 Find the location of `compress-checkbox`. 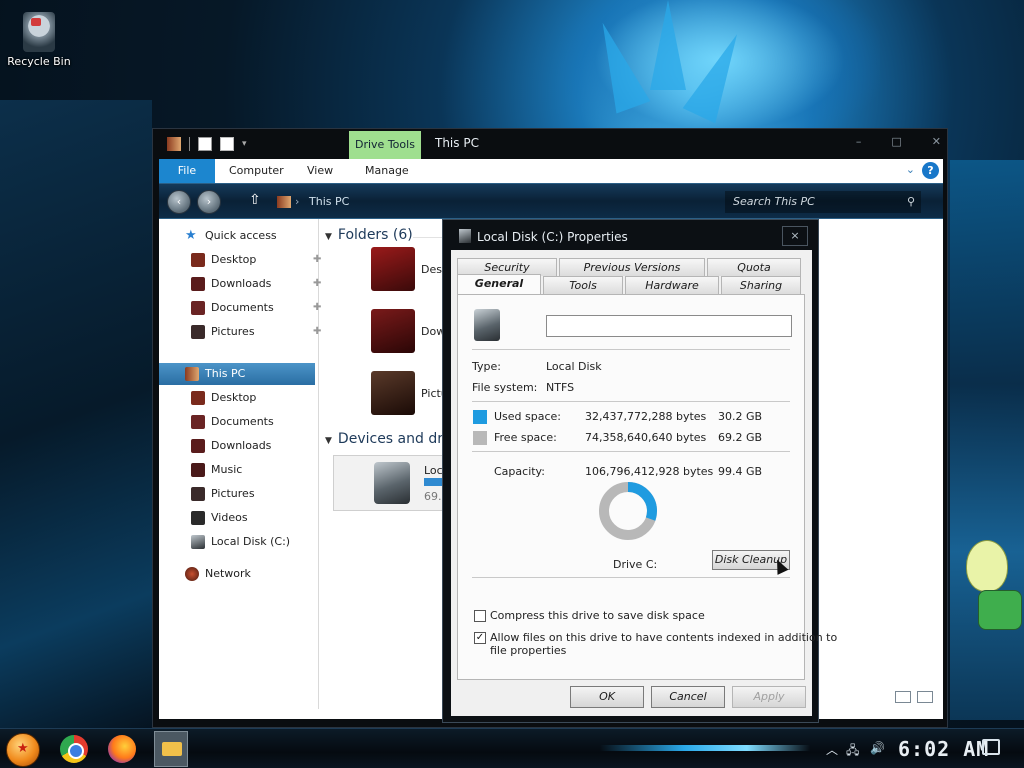

compress-checkbox is located at coordinates (480, 616).